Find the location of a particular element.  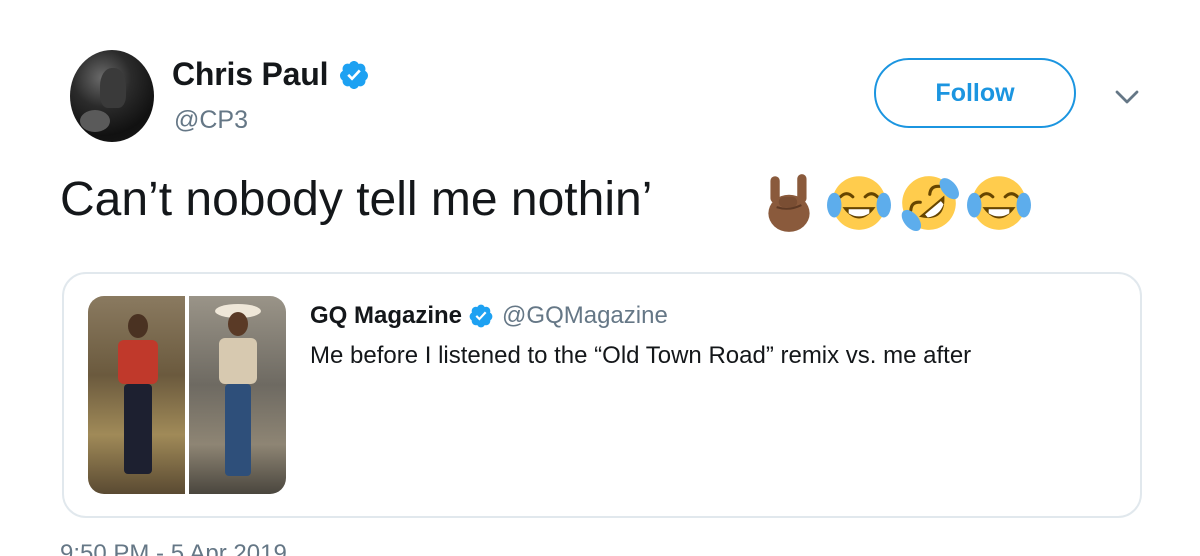

chevron-down-icon is located at coordinates (1127, 97).